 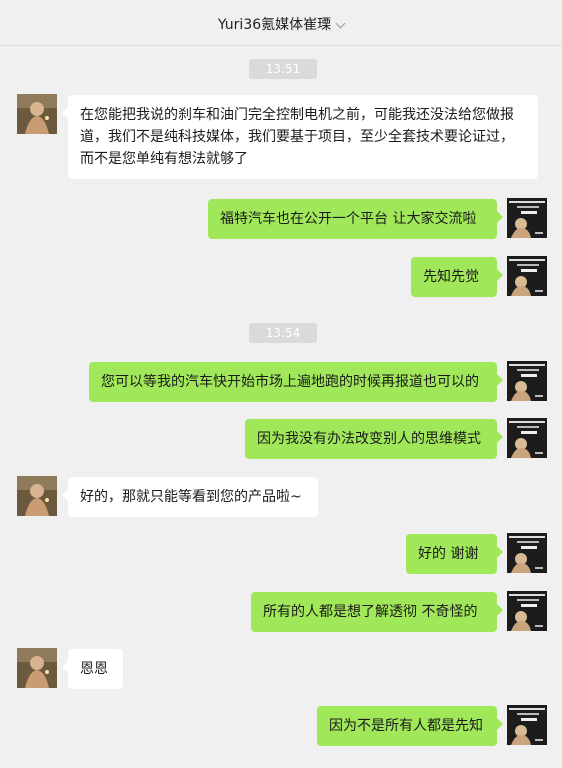 I want to click on message-bubble-outgoing: 先知先觉, so click(x=457, y=277).